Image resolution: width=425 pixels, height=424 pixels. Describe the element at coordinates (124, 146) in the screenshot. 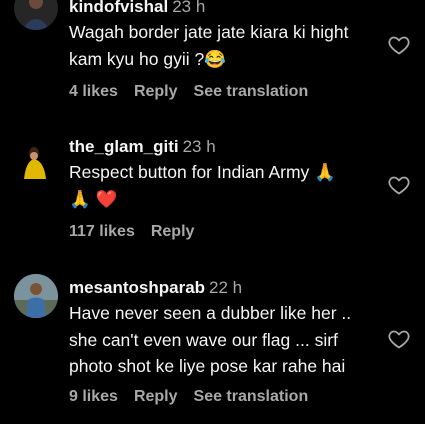

I see `username: the_glam_giti` at that location.